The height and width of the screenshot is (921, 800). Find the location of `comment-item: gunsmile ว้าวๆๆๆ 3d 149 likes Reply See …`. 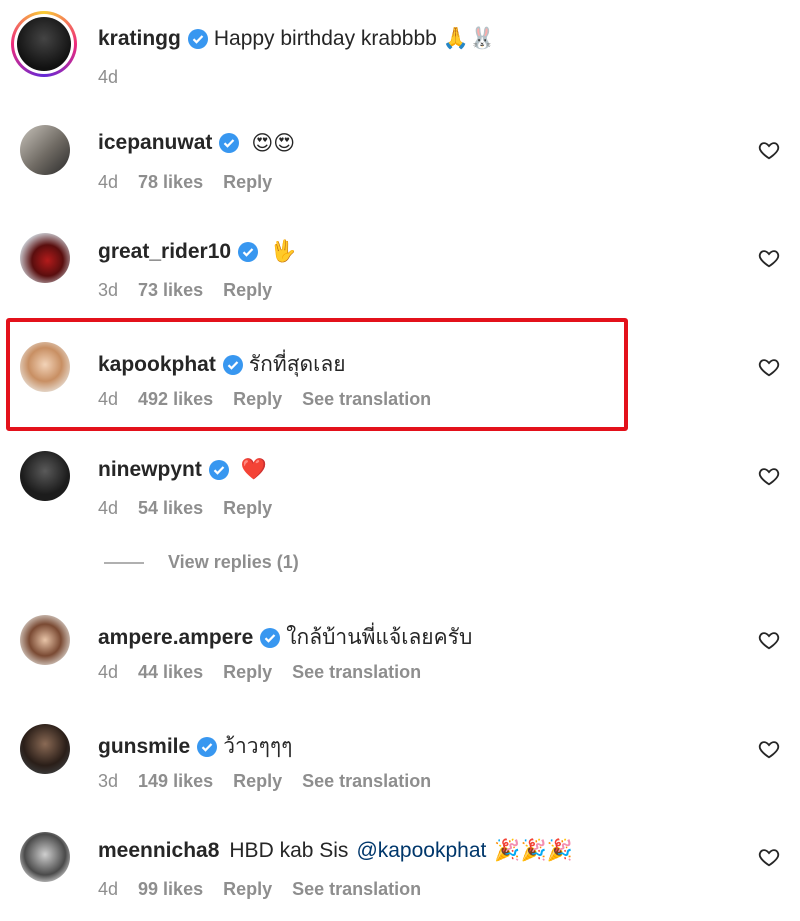

comment-item: gunsmile ว้าวๆๆๆ 3d 149 likes Reply See … is located at coordinates (400, 774).